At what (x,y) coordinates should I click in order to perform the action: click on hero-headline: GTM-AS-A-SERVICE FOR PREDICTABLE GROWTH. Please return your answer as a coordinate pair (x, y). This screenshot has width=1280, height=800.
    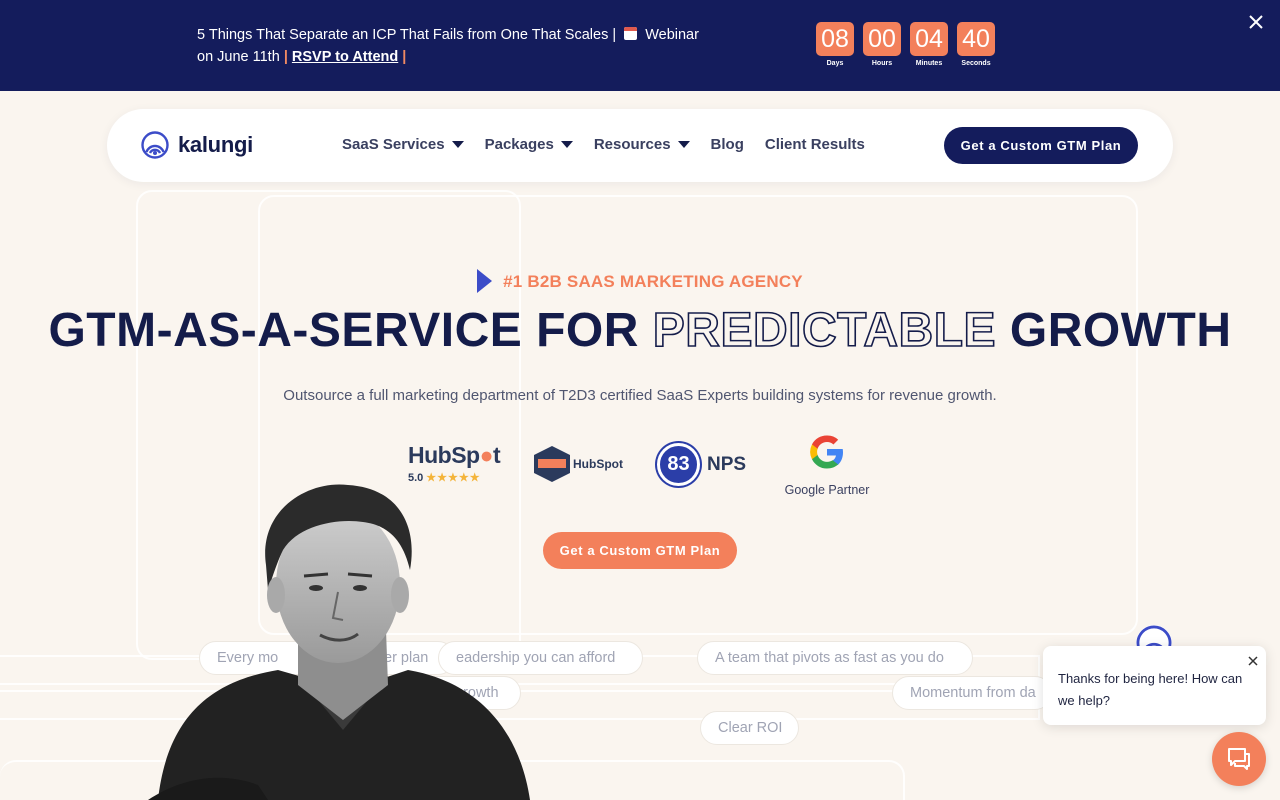
    Looking at the image, I should click on (640, 330).